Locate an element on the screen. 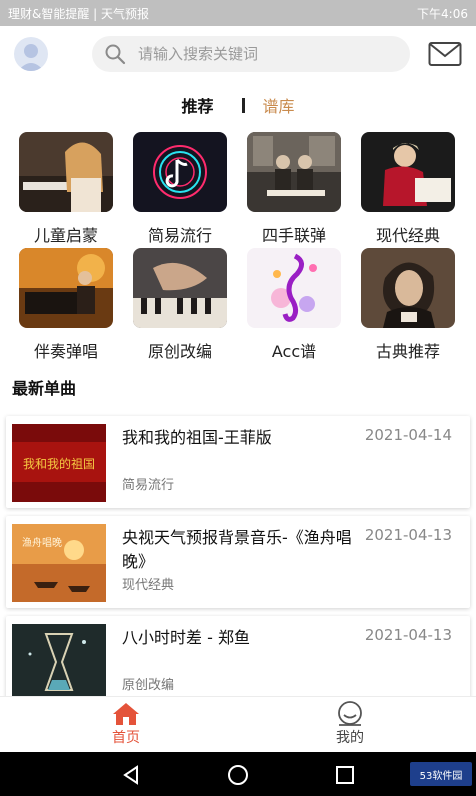 This screenshot has height=796, width=476. song-category: 原创改编 is located at coordinates (148, 685).